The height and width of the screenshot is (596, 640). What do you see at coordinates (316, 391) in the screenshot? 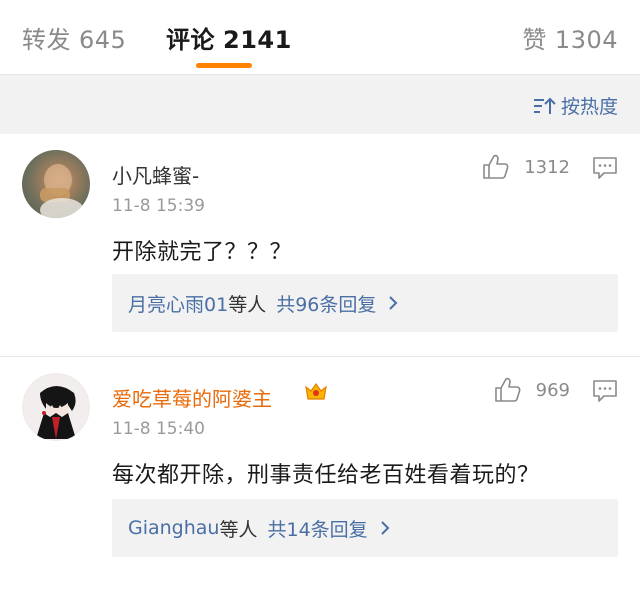
I see `vip-crown-icon` at bounding box center [316, 391].